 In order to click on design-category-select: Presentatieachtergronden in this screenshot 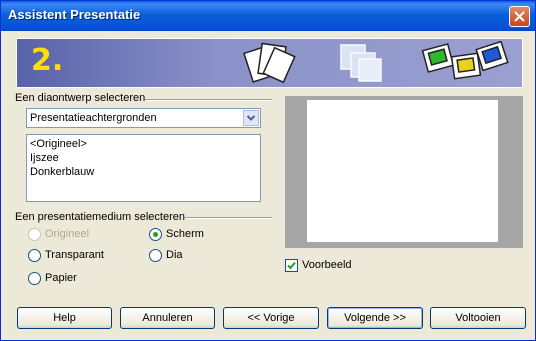, I will do `click(143, 118)`.